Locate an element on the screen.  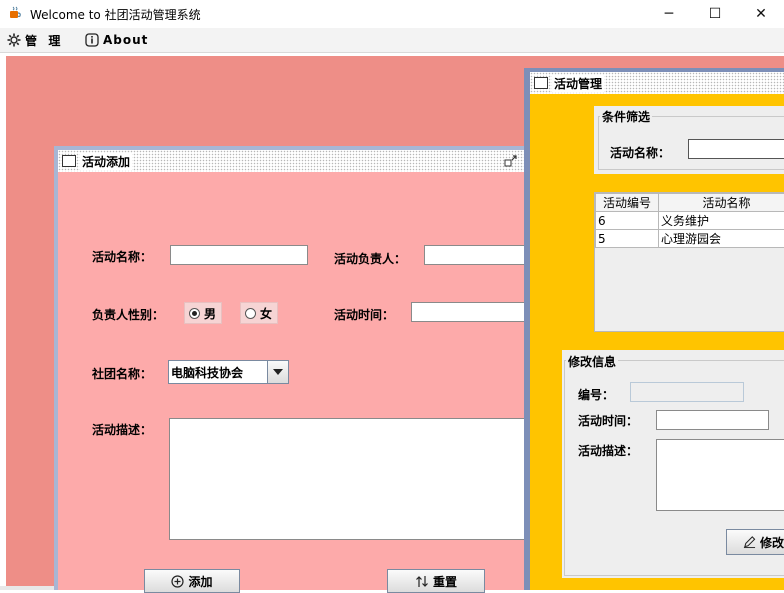
radio-selected-icon is located at coordinates (194, 313).